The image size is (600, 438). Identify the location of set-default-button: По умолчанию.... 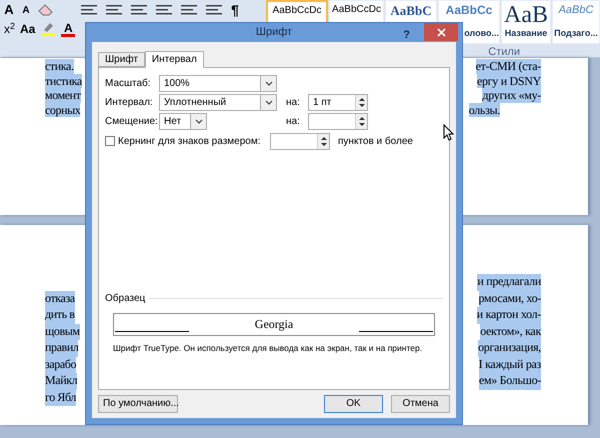
(138, 404).